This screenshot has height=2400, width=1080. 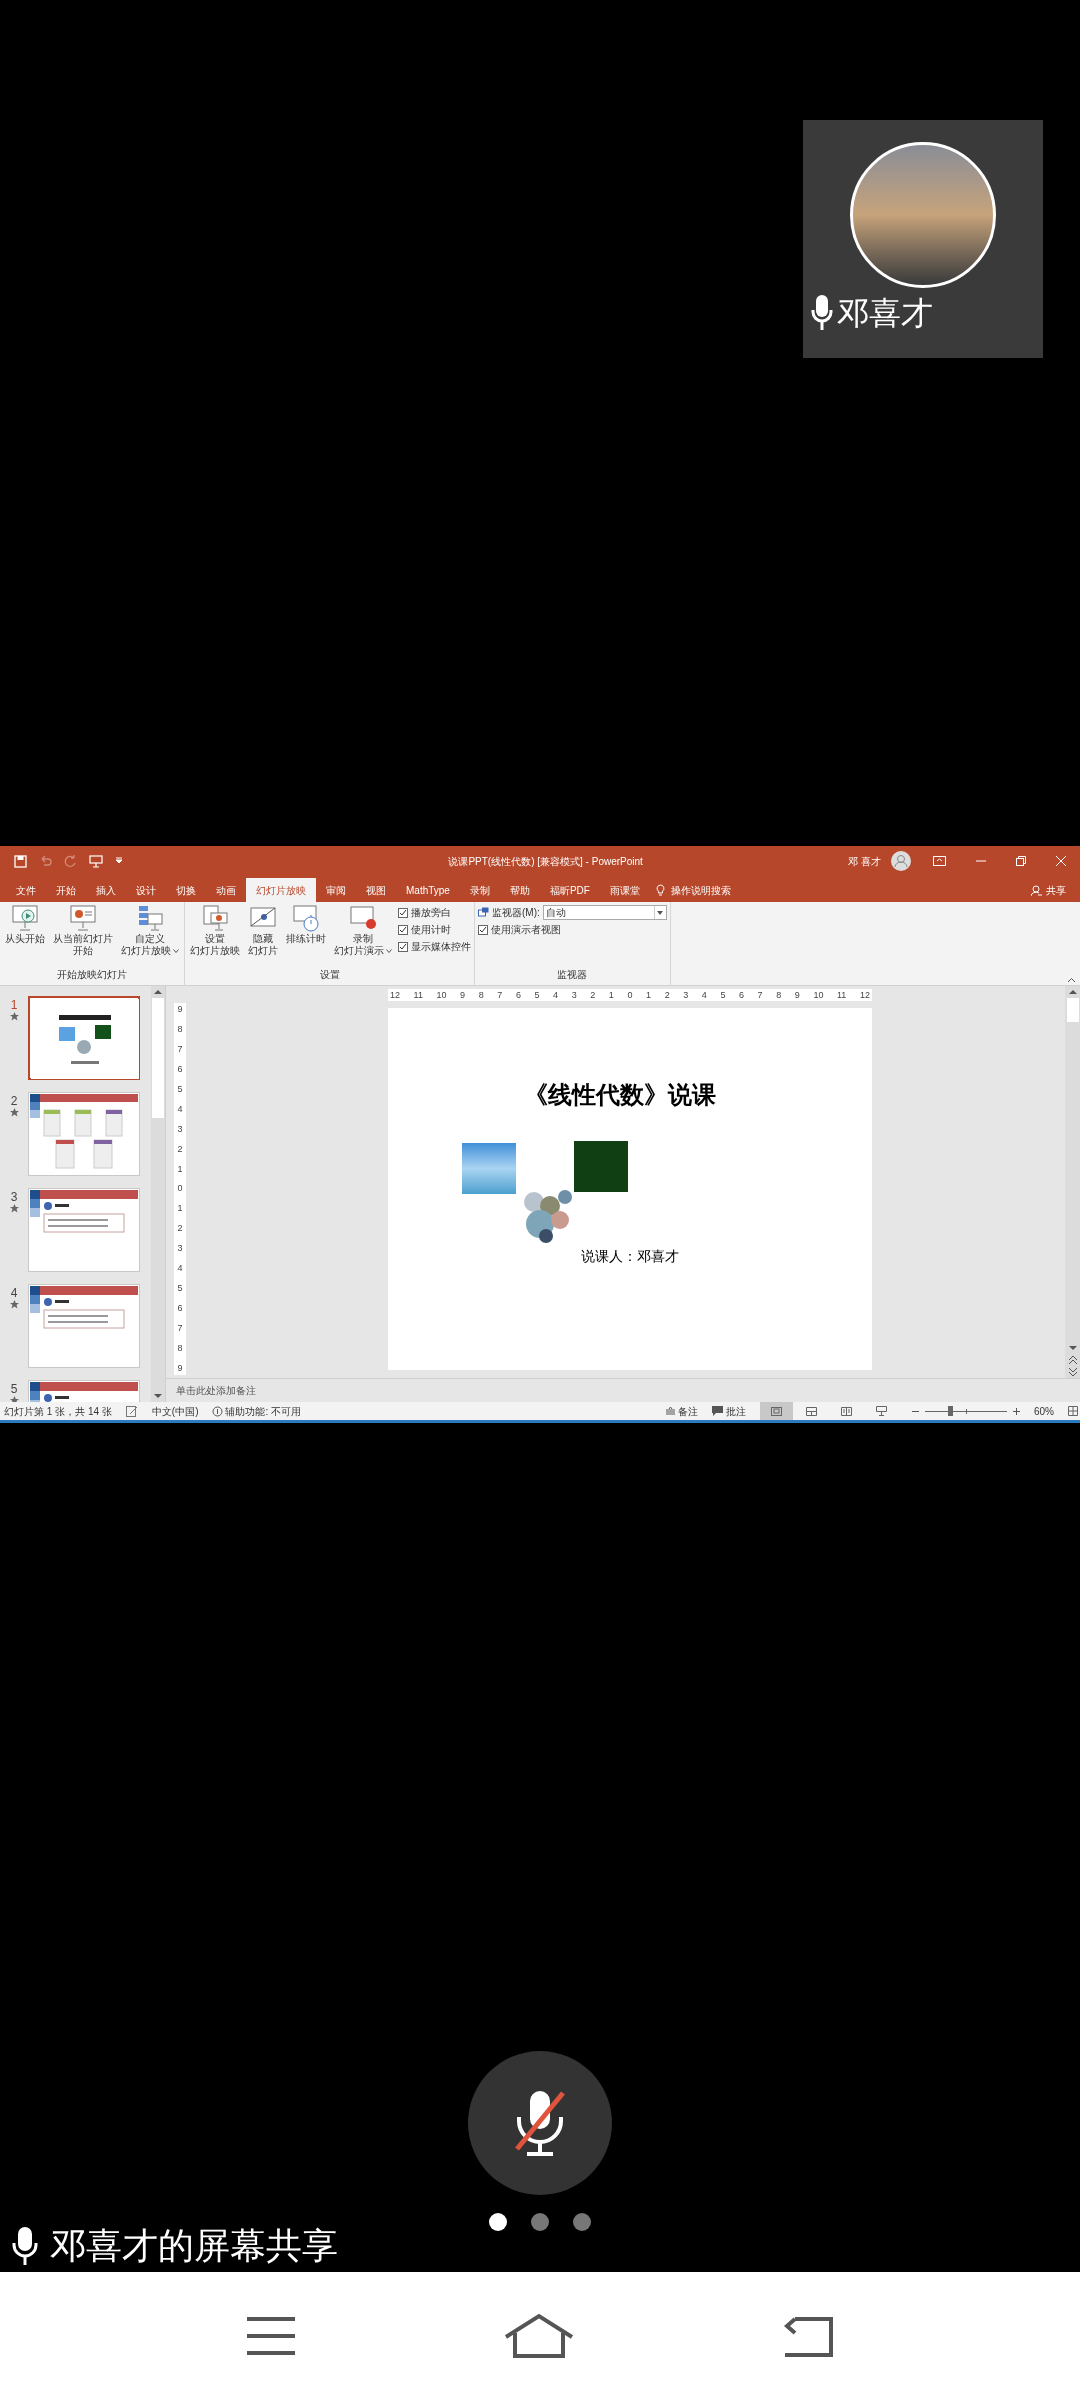 What do you see at coordinates (966, 1411) in the screenshot?
I see `zoom-slider` at bounding box center [966, 1411].